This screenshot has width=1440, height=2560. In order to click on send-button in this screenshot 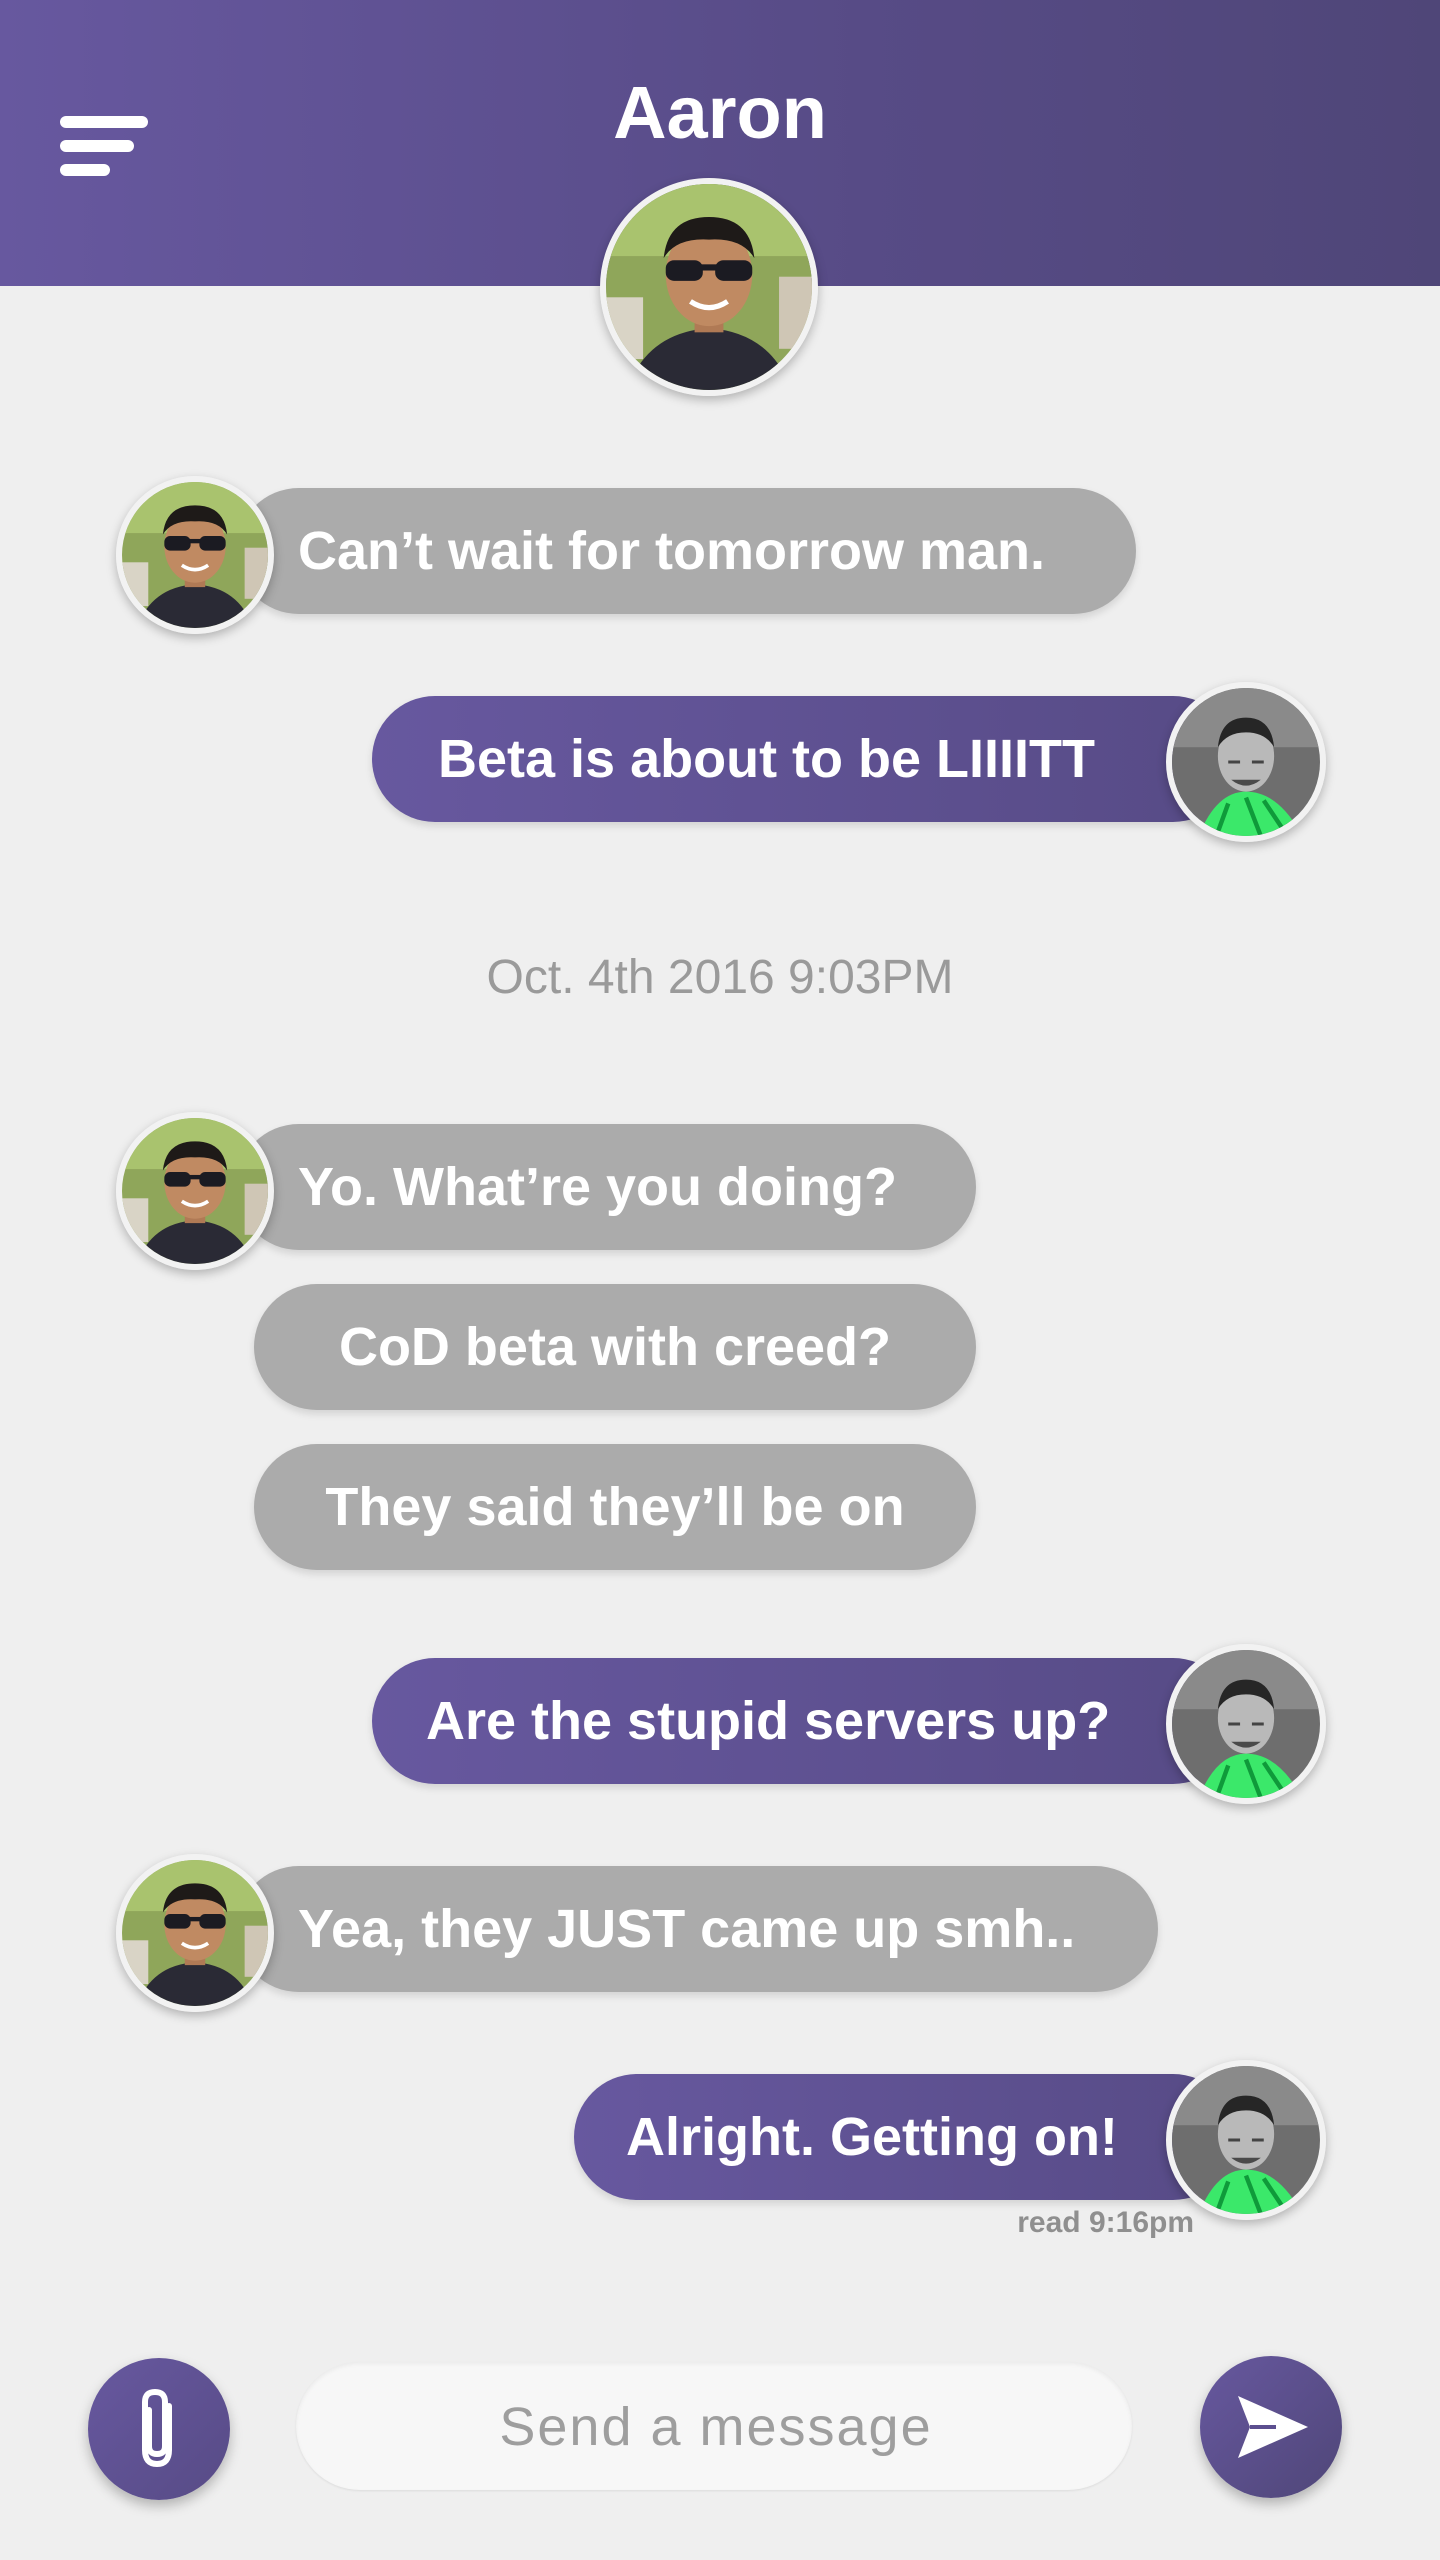, I will do `click(1271, 2427)`.